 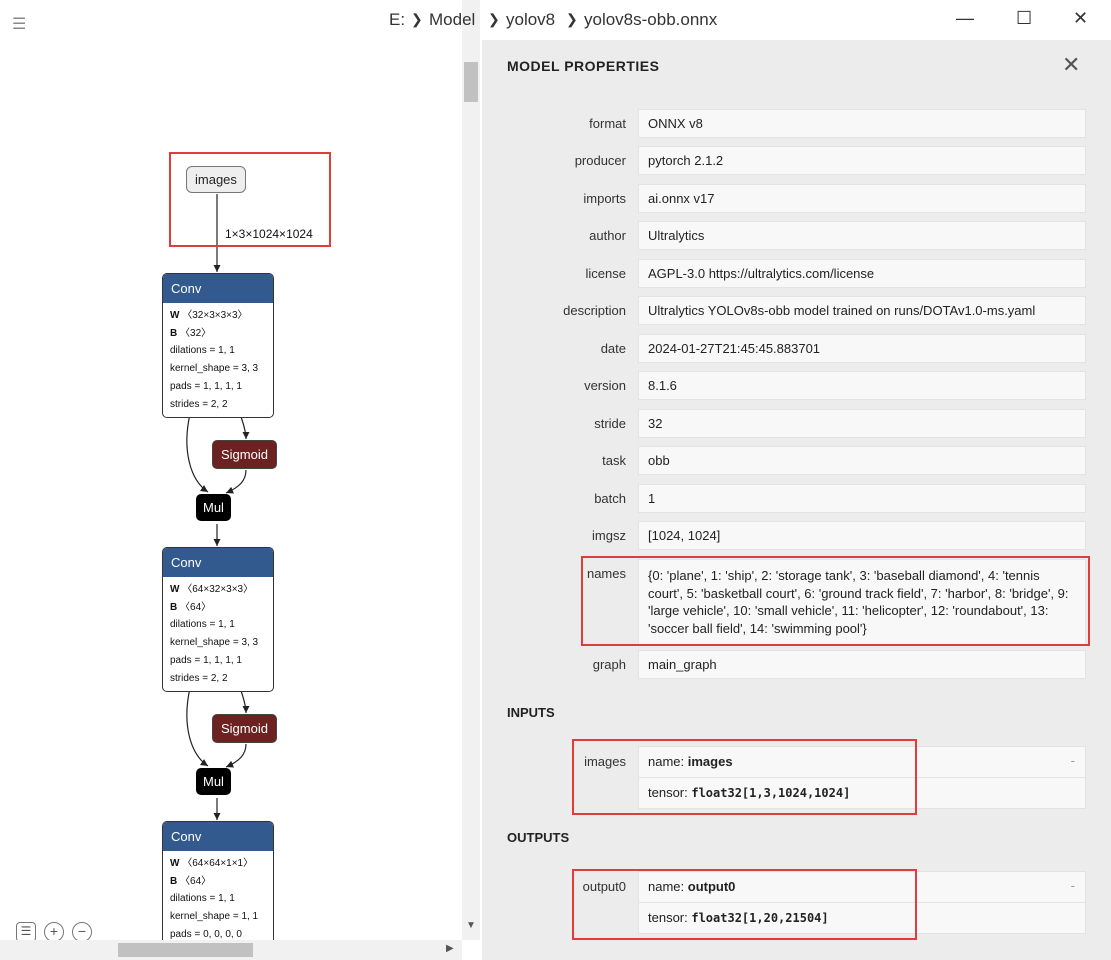 I want to click on list-view-icon: ☰, so click(x=26, y=931).